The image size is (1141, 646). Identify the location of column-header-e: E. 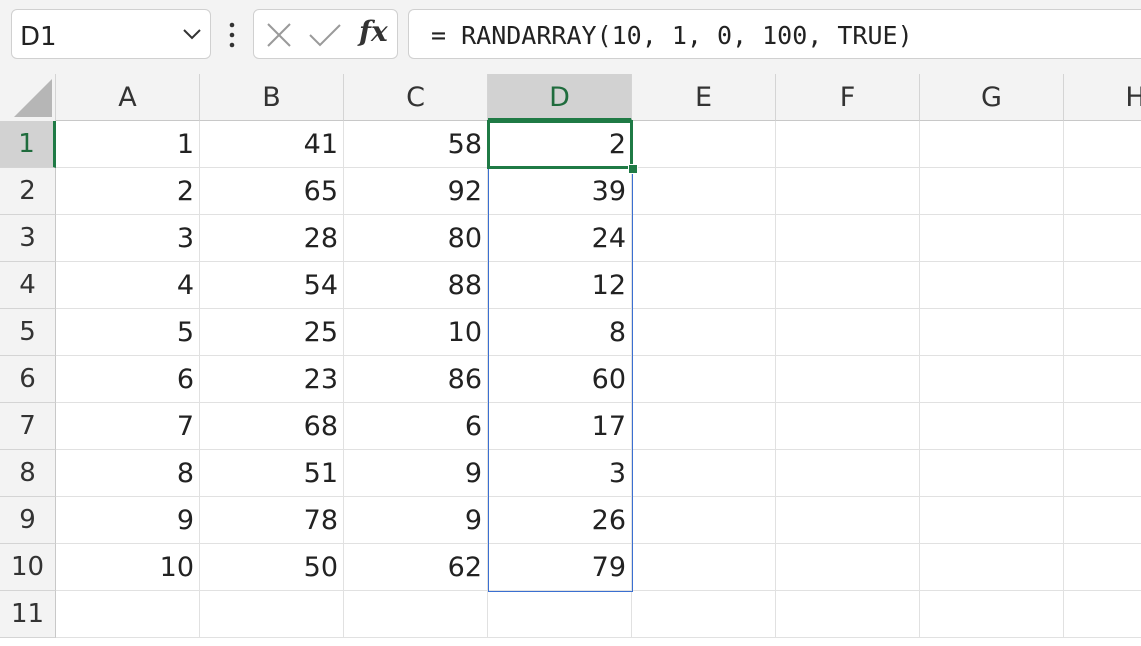
(704, 97).